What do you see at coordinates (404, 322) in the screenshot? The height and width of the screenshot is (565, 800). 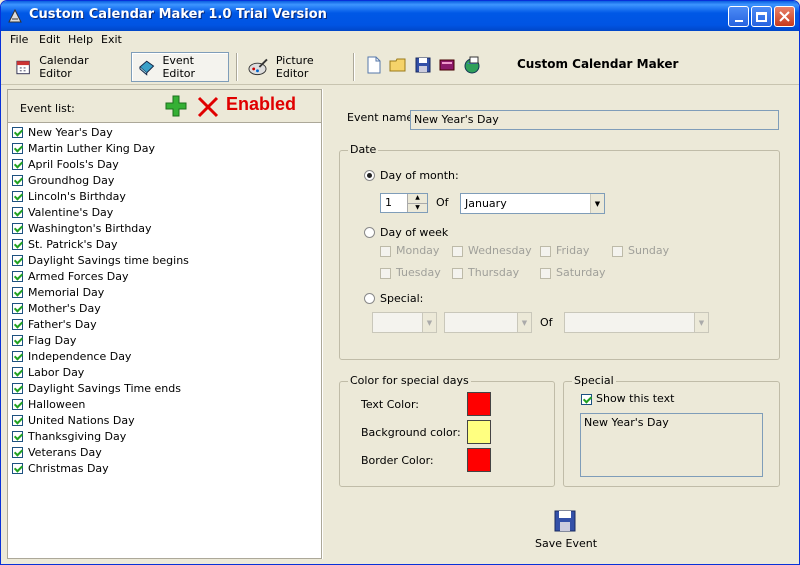 I see `special-ordinal-dropdown: ▼` at bounding box center [404, 322].